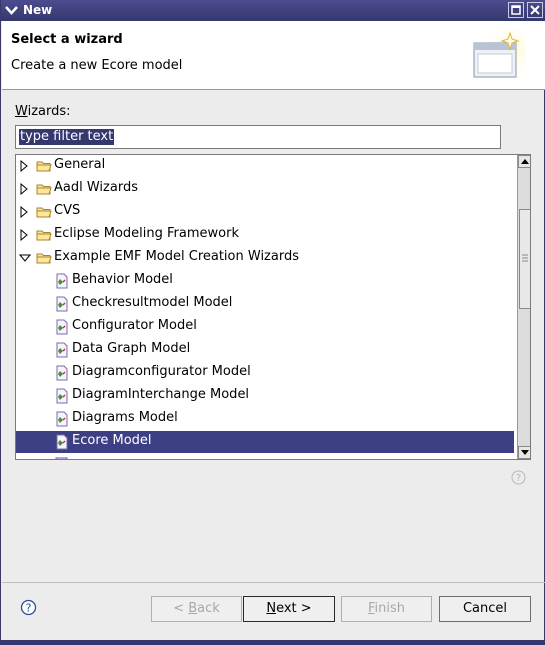 The height and width of the screenshot is (645, 545). I want to click on tree-item-label: Behavior Model, so click(122, 279).